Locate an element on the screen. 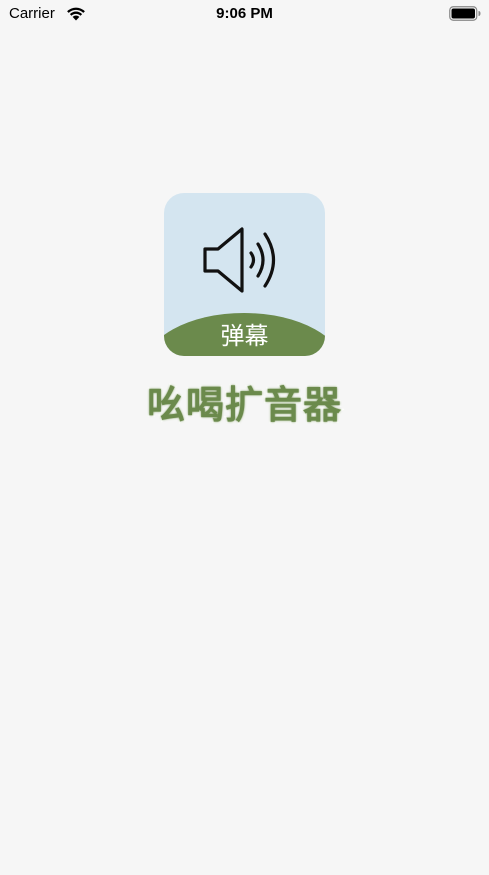  status-time: 9:06 PM is located at coordinates (244, 13).